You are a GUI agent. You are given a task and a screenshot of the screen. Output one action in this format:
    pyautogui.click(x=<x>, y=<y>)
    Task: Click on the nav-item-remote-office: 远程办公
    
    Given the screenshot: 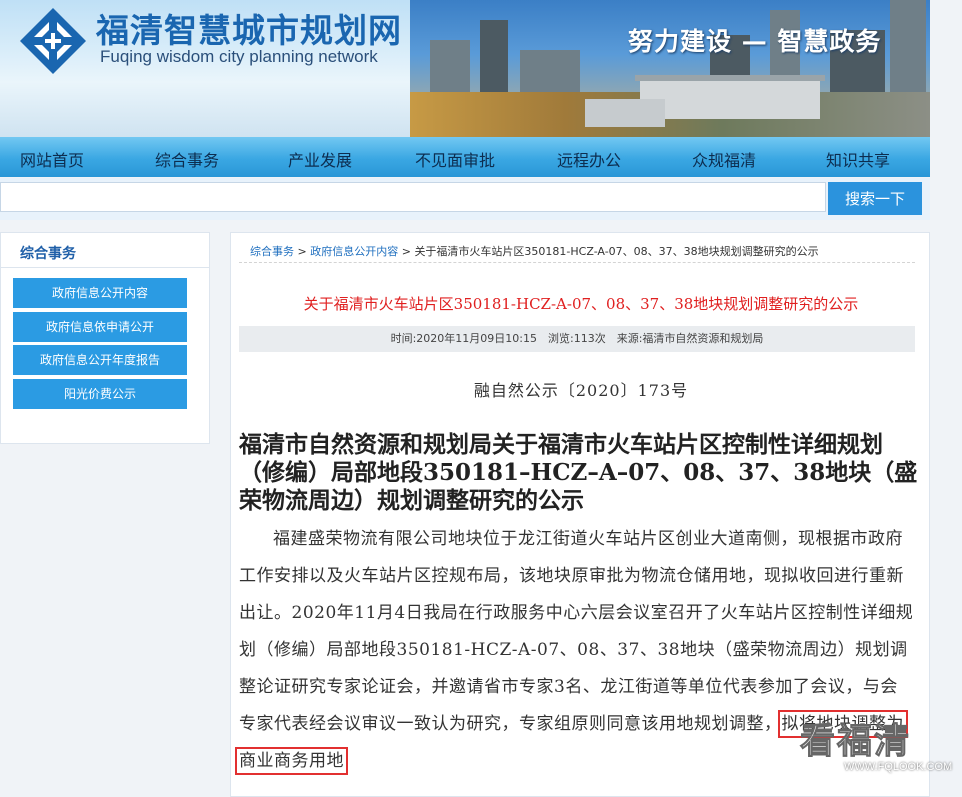 What is the action you would take?
    pyautogui.click(x=589, y=159)
    